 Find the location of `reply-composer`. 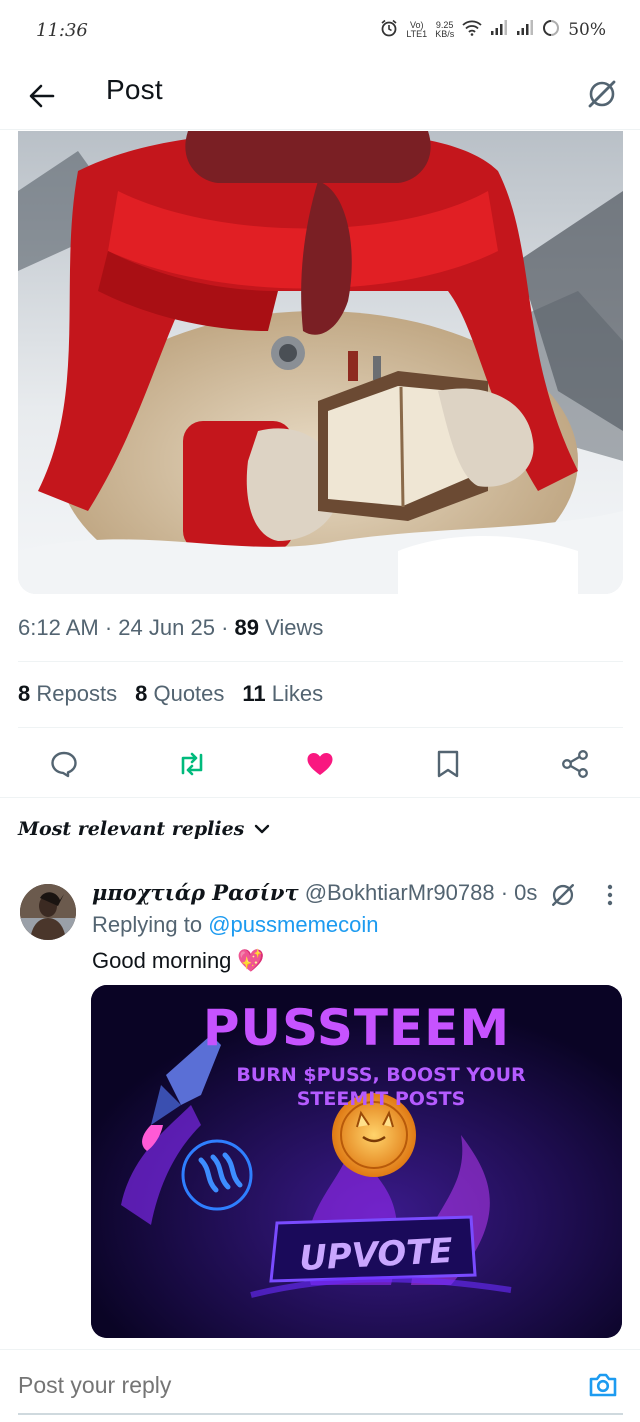

reply-composer is located at coordinates (320, 1385).